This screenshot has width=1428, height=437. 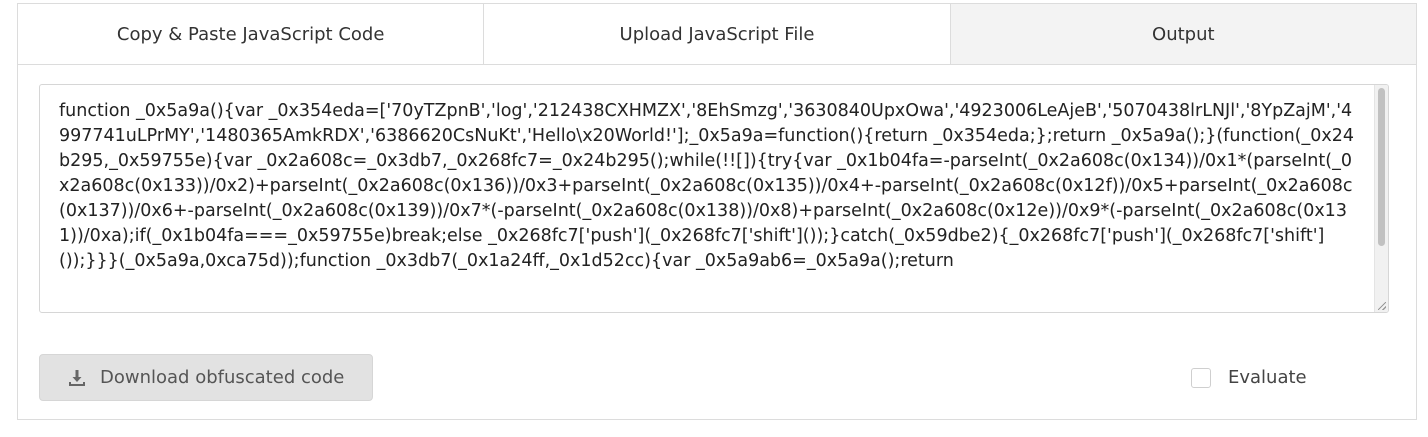 I want to click on tab-upload-file: Upload JavaScript File, so click(x=717, y=34).